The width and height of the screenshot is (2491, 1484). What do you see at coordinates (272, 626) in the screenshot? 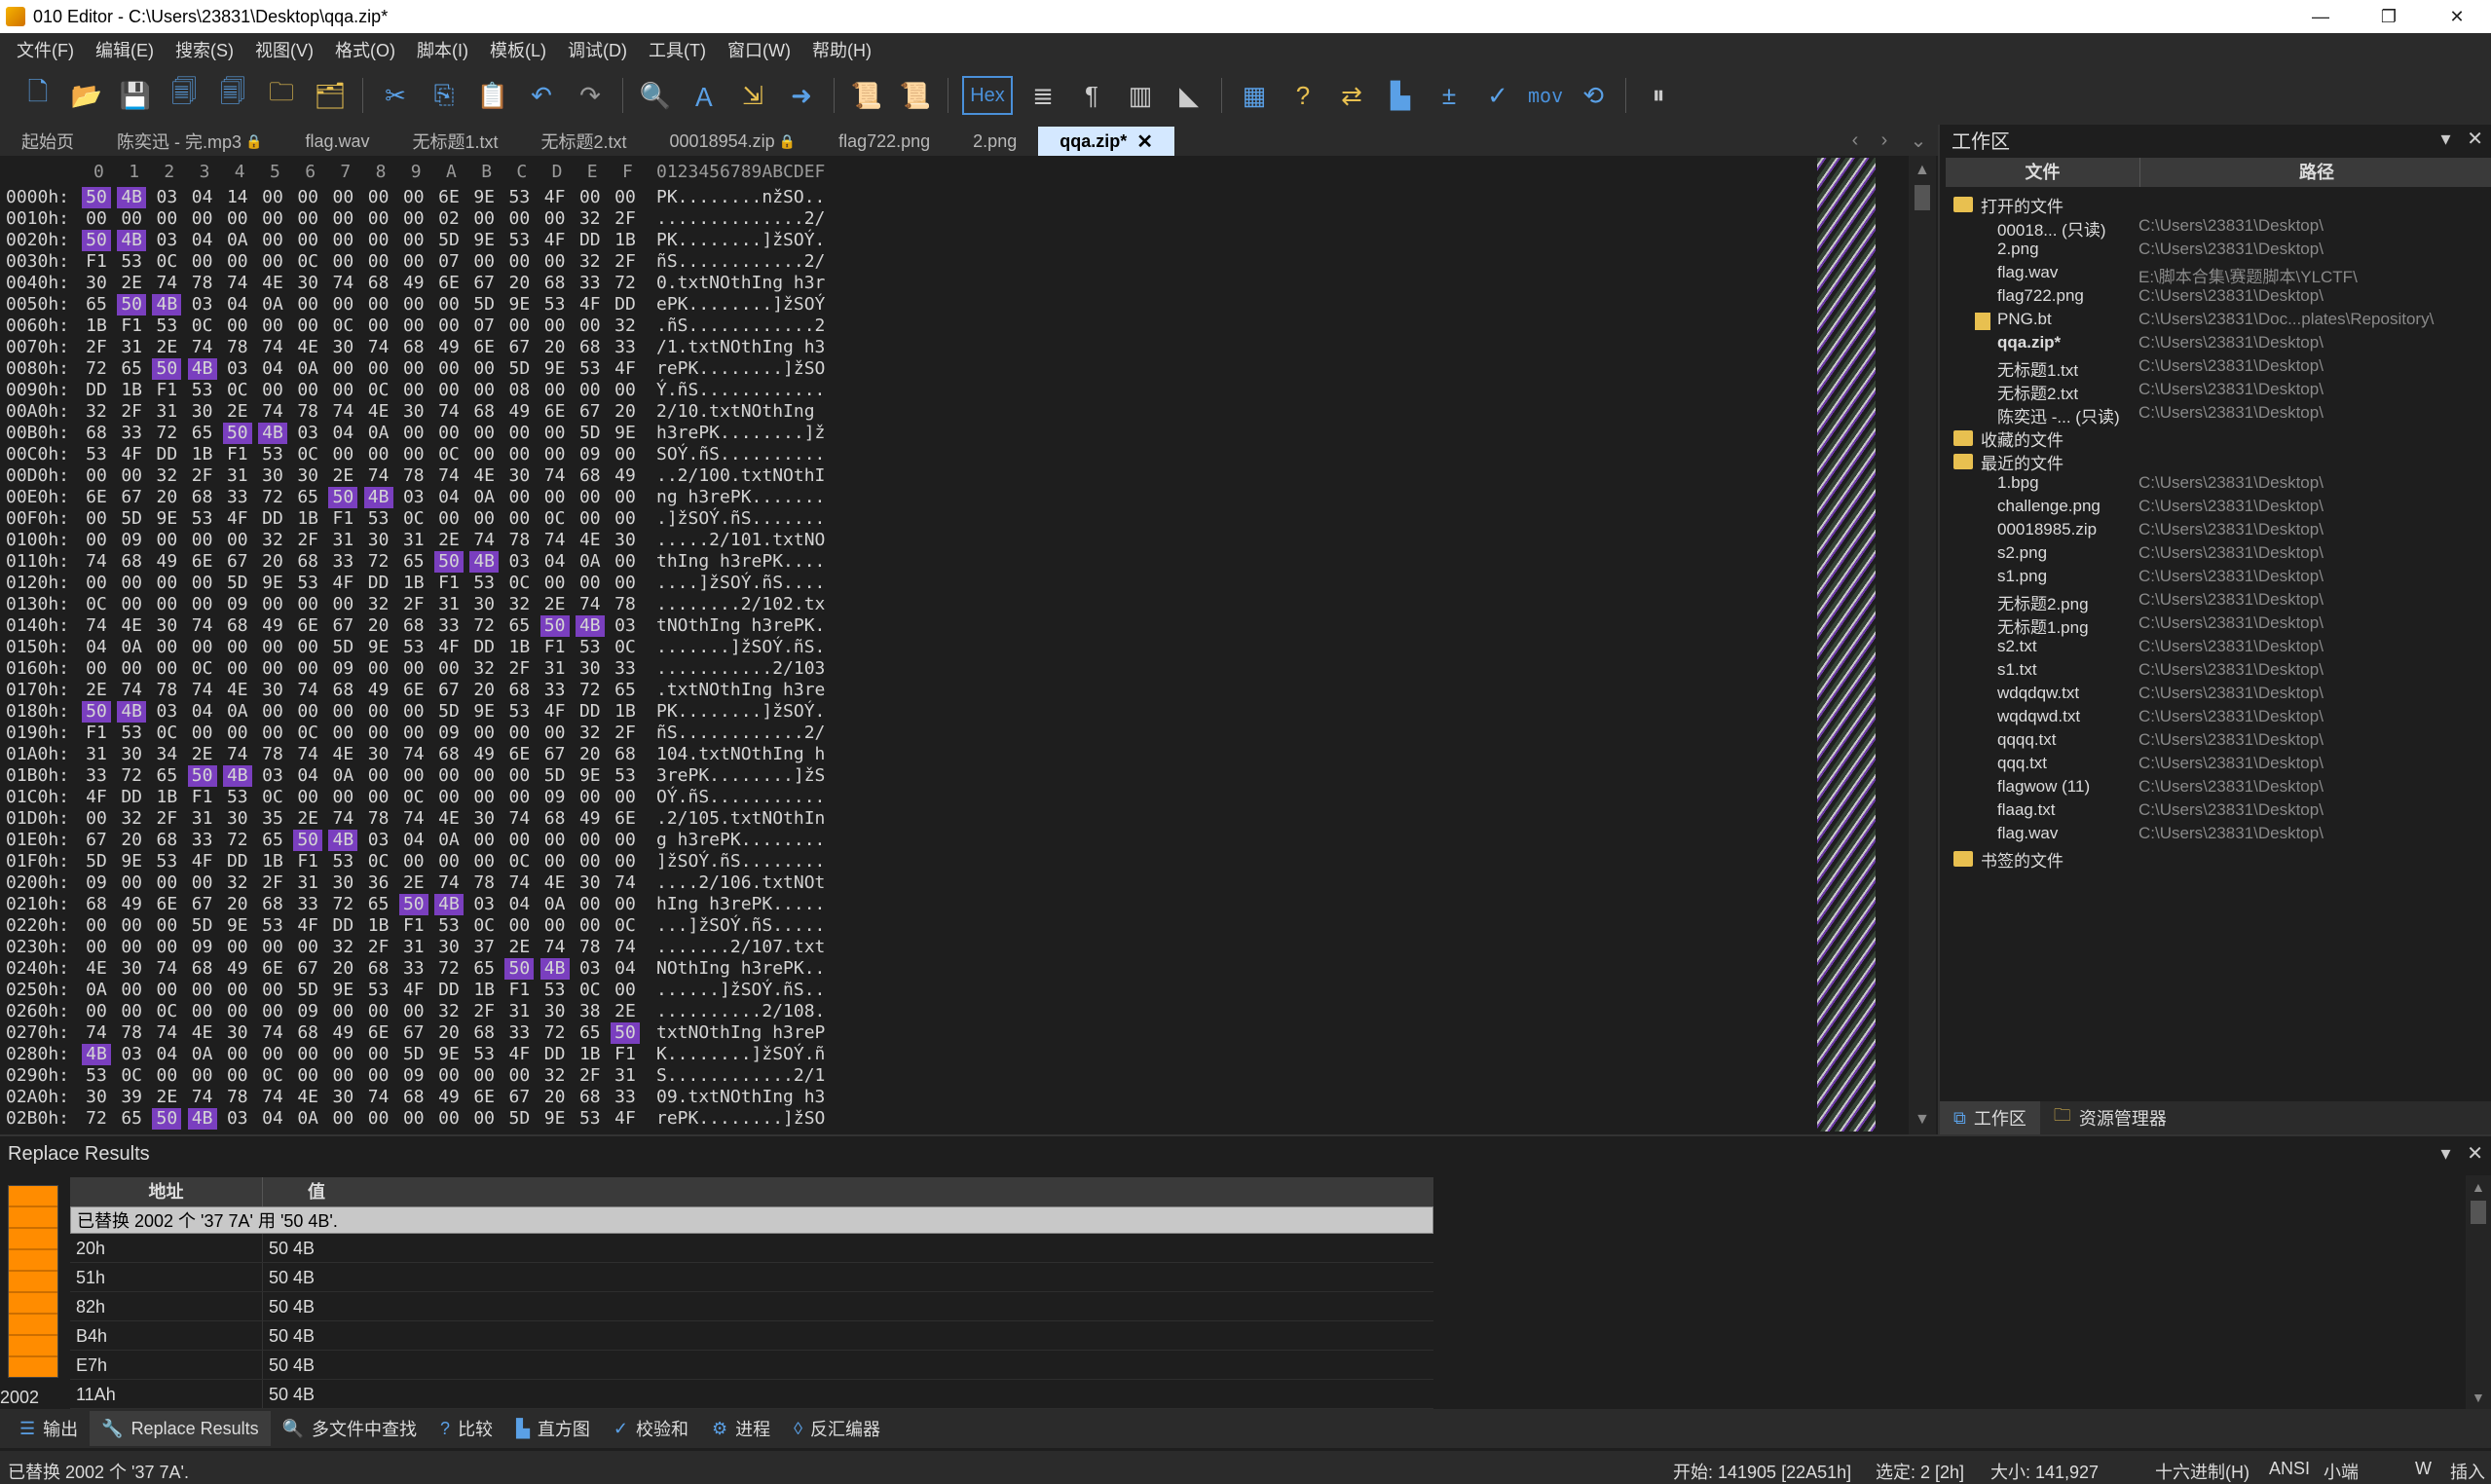
I see `hex-byte: 49` at bounding box center [272, 626].